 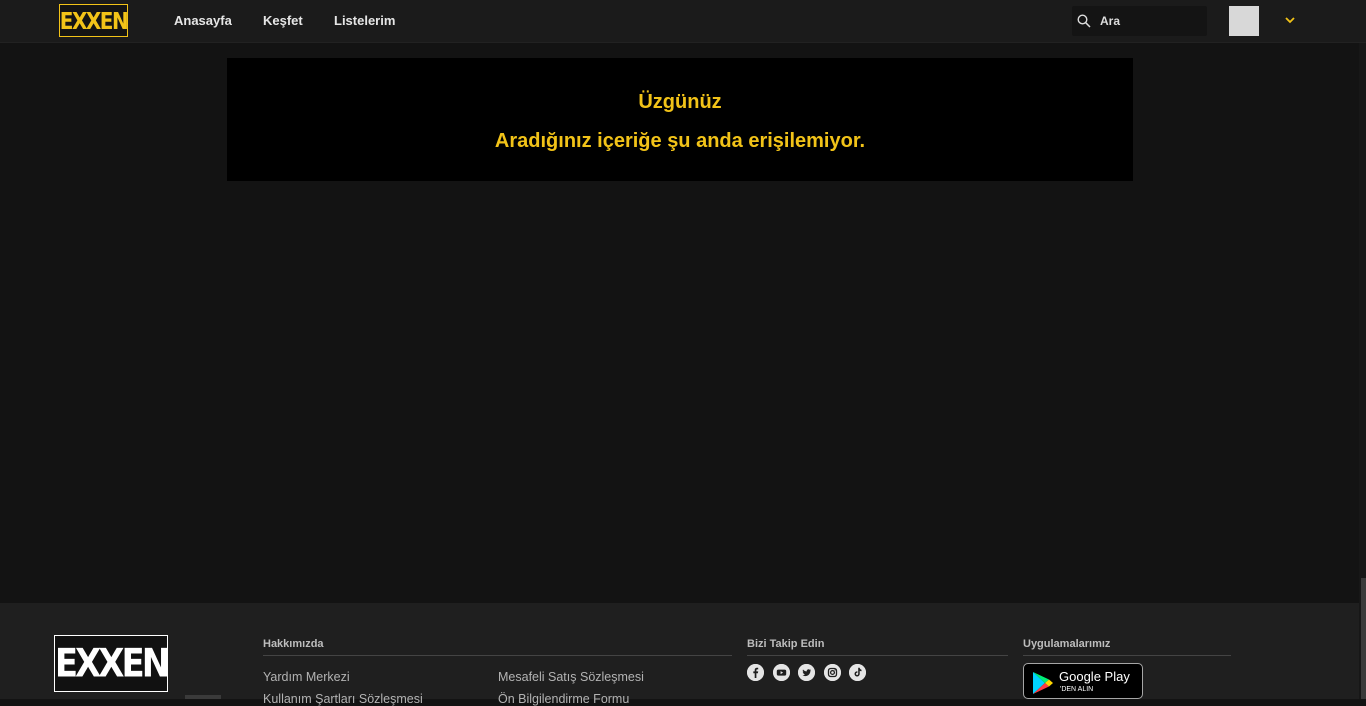 I want to click on follow-heading: Bizi Takip Edin, so click(x=786, y=644).